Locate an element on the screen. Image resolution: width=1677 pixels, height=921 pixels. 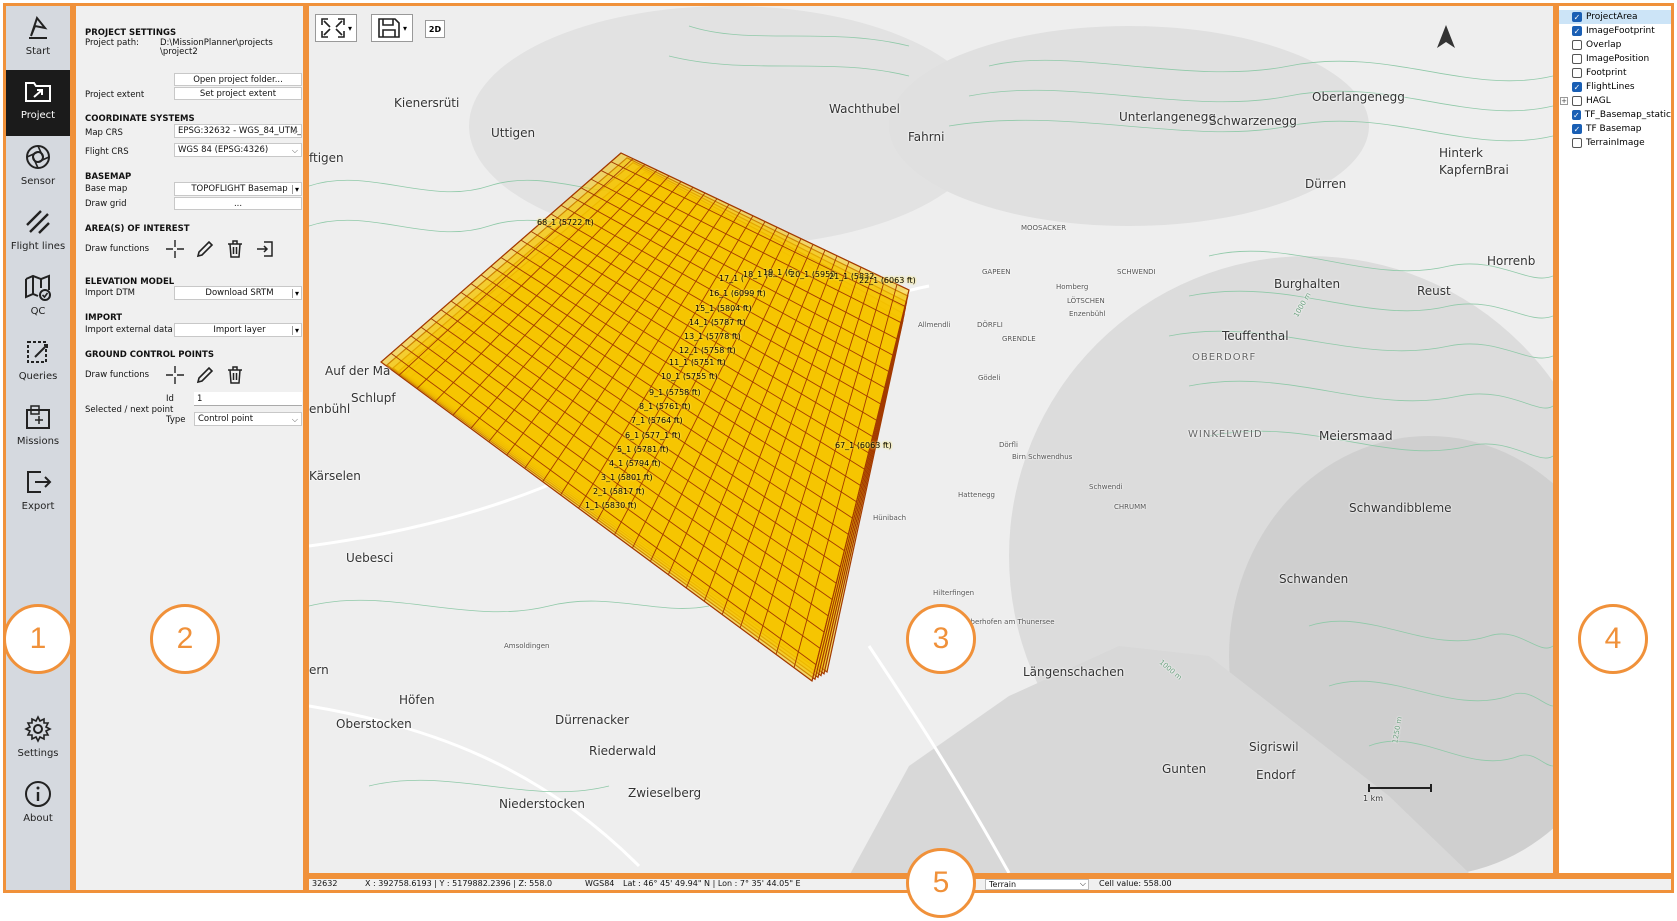
callout-1: 1 is located at coordinates (38, 639).